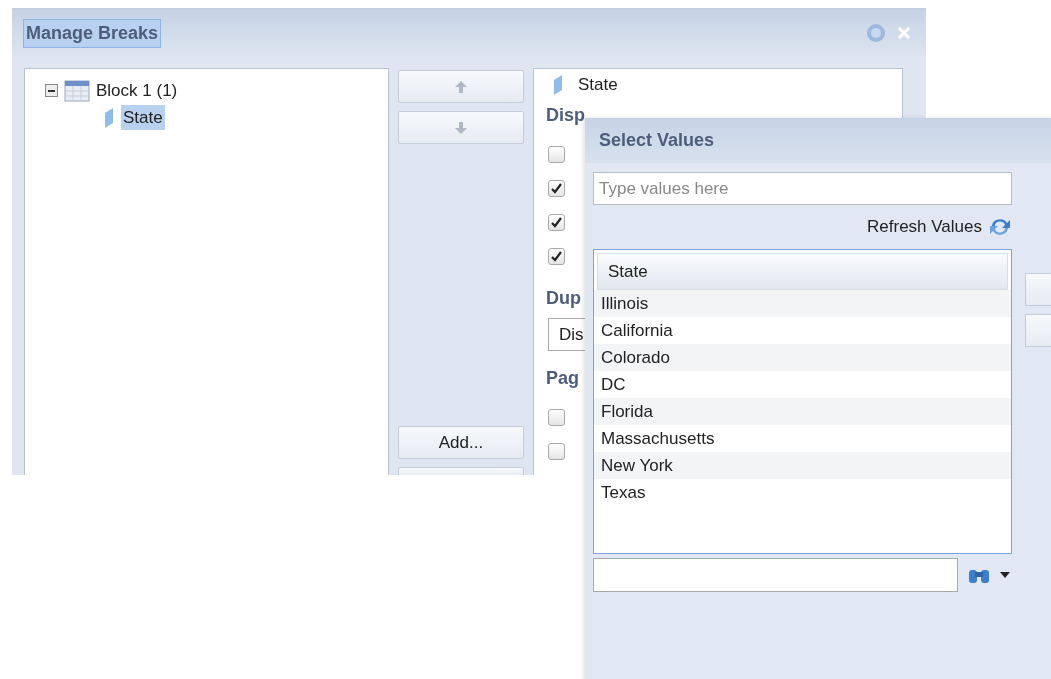 This screenshot has width=1051, height=679. Describe the element at coordinates (77, 90) in the screenshot. I see `table-icon` at that location.